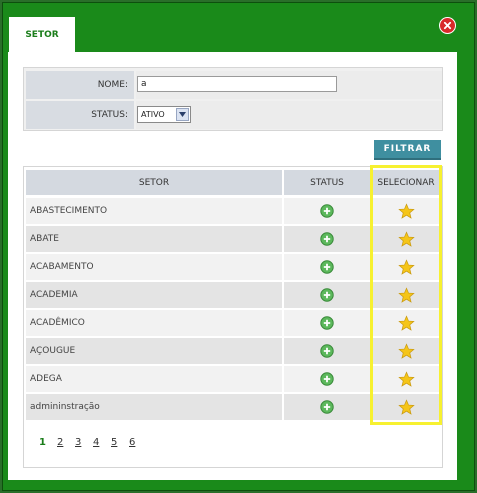 Image resolution: width=477 pixels, height=493 pixels. What do you see at coordinates (80, 115) in the screenshot?
I see `status-label: STATUS:` at bounding box center [80, 115].